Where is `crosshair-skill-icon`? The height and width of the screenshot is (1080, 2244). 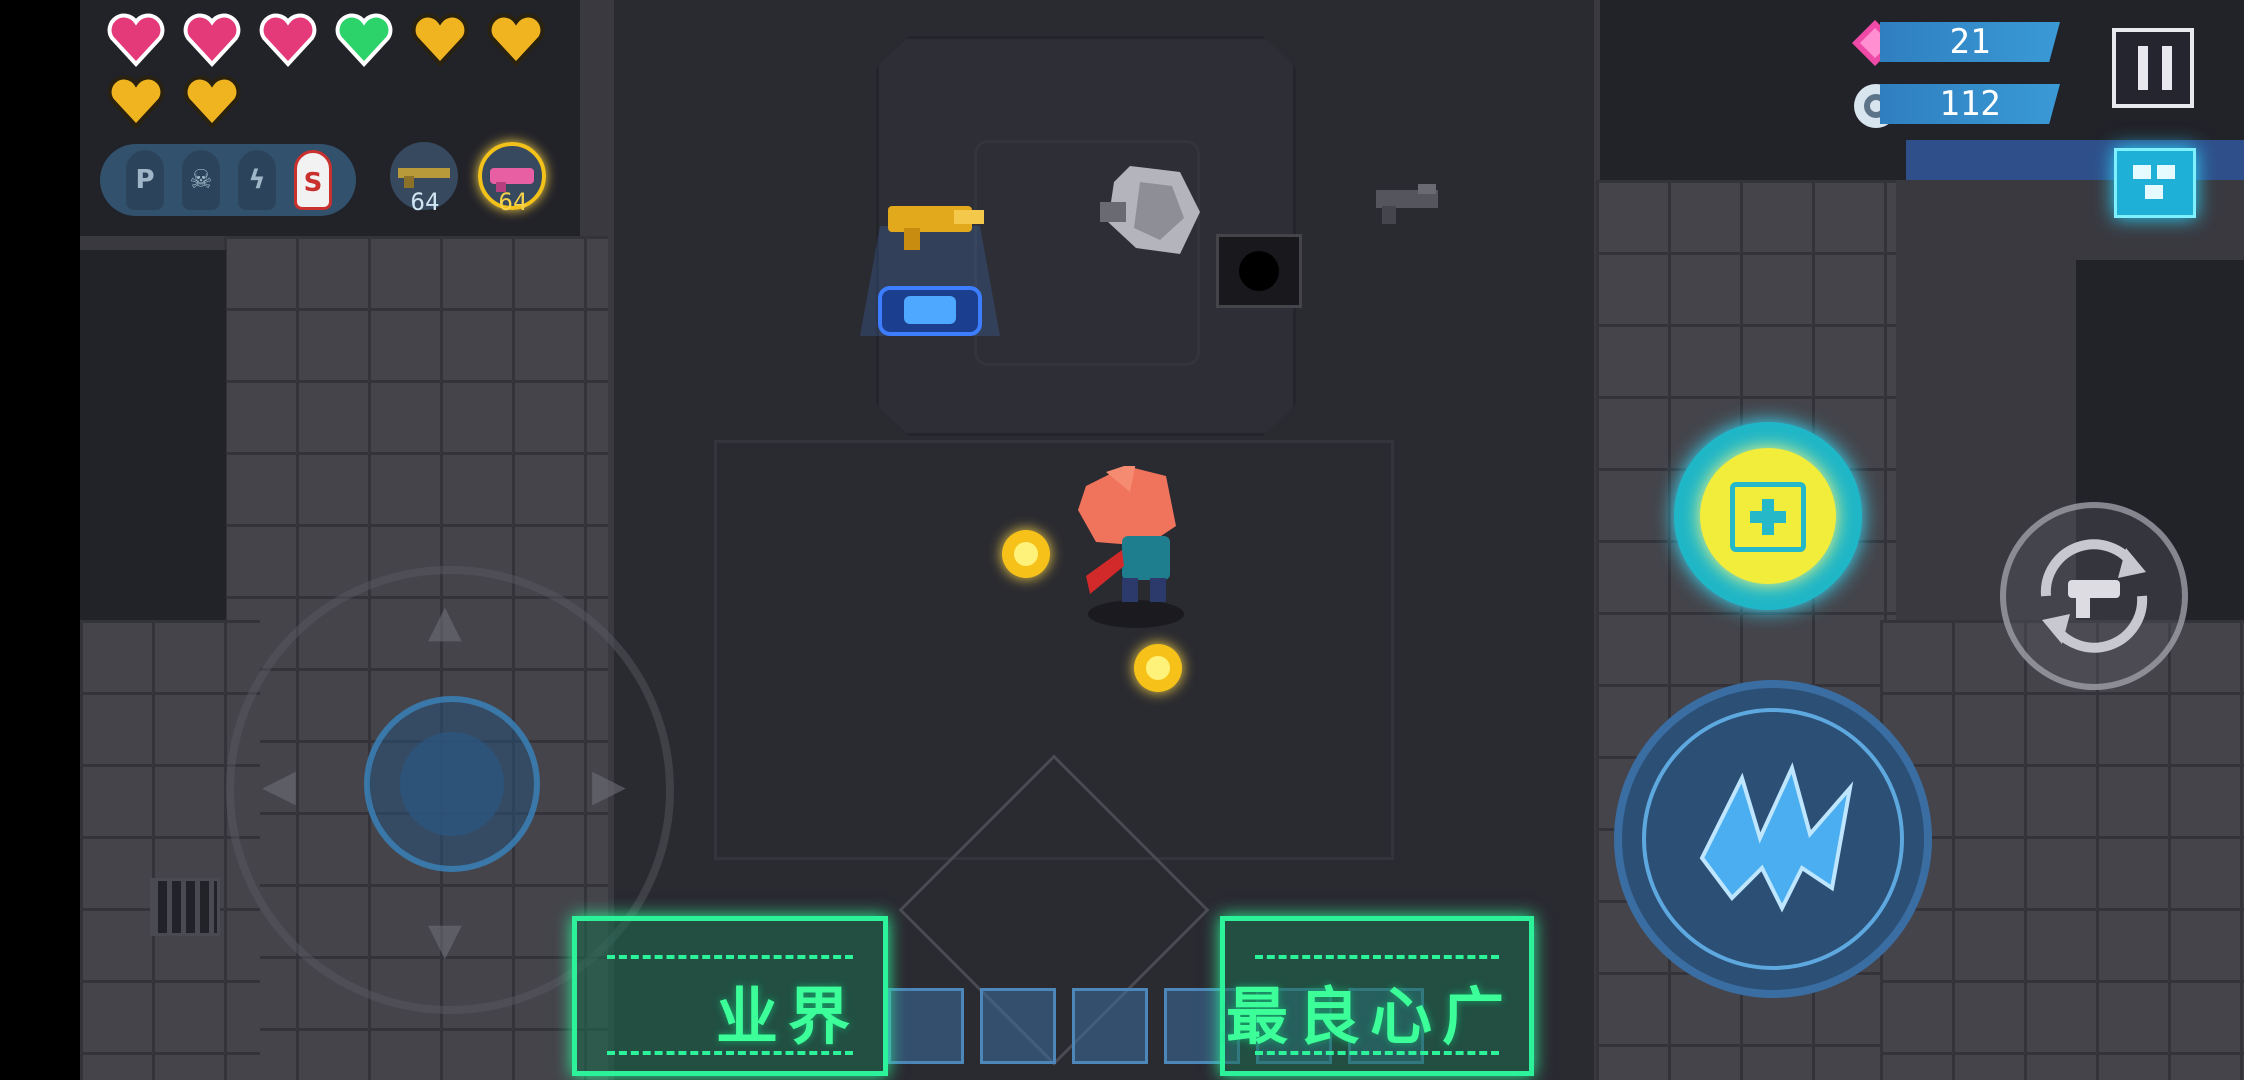
crosshair-skill-icon is located at coordinates (1768, 517).